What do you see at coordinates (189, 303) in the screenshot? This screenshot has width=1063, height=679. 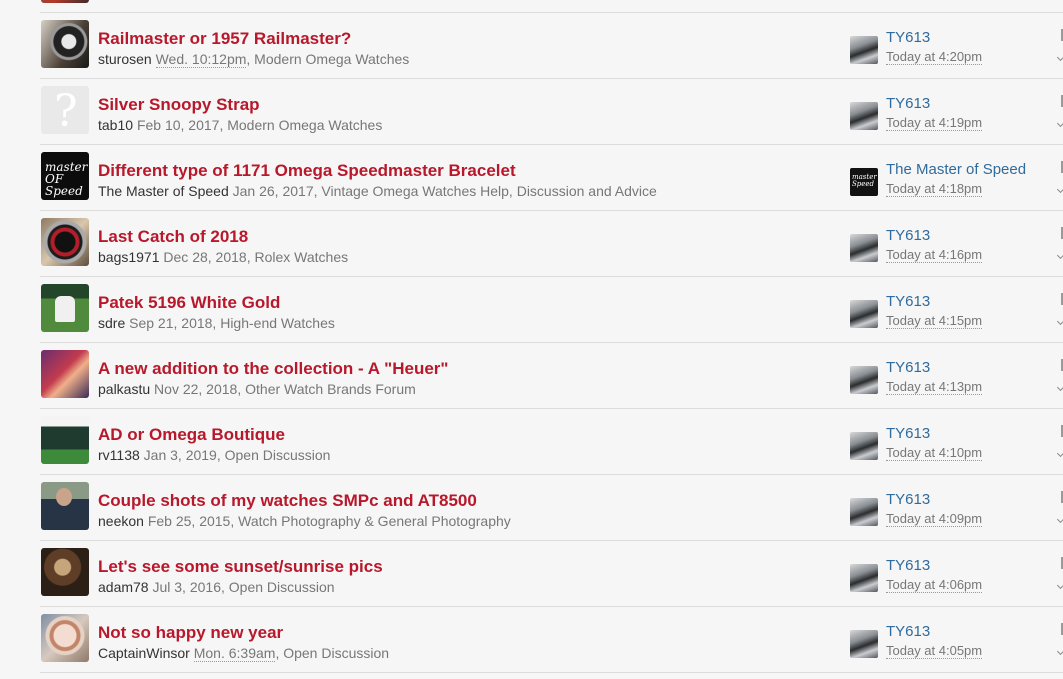 I see `thread-title-link: Patek 5196 White Gold` at bounding box center [189, 303].